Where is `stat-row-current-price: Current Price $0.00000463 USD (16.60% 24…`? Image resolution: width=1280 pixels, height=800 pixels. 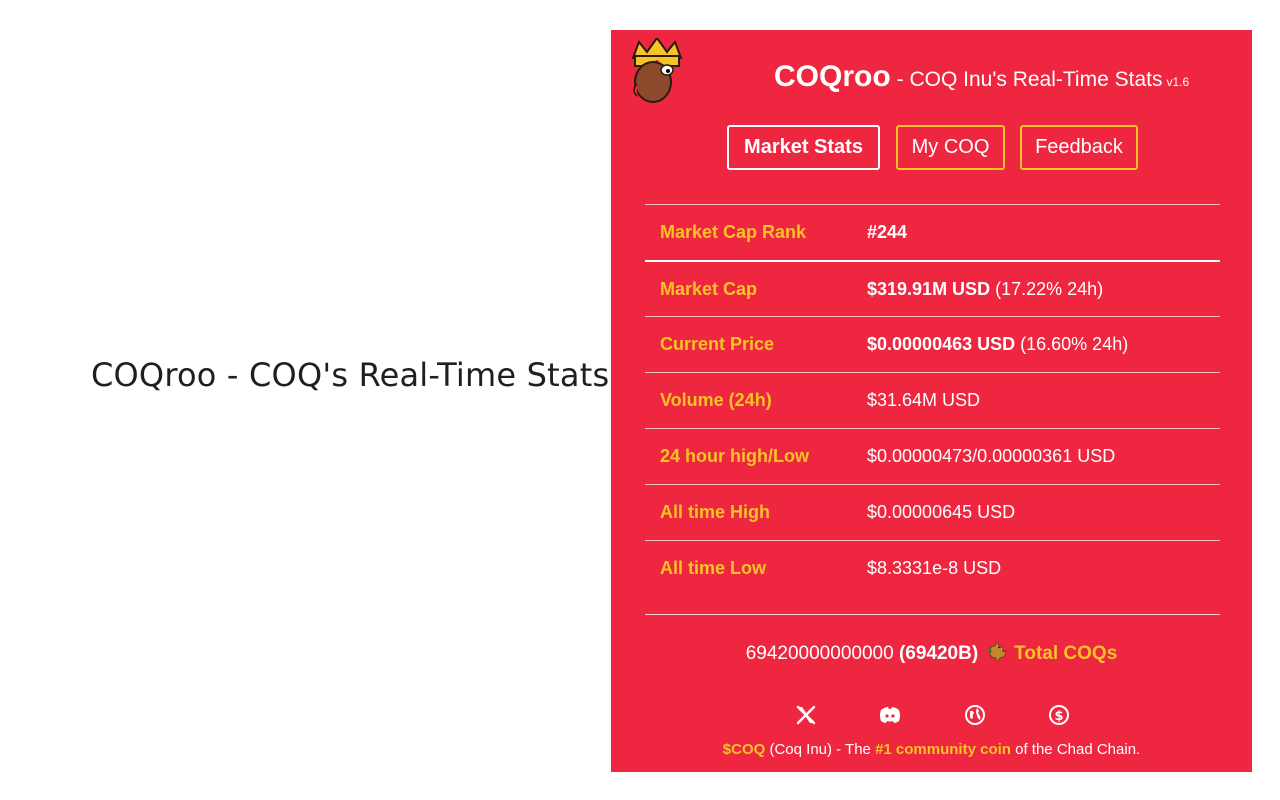
stat-row-current-price: Current Price $0.00000463 USD (16.60% 24… is located at coordinates (932, 344).